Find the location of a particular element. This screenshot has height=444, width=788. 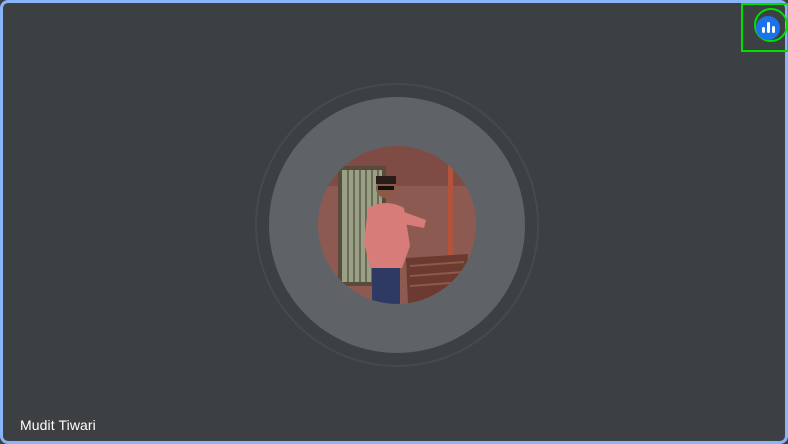

avatar-photo is located at coordinates (397, 225).